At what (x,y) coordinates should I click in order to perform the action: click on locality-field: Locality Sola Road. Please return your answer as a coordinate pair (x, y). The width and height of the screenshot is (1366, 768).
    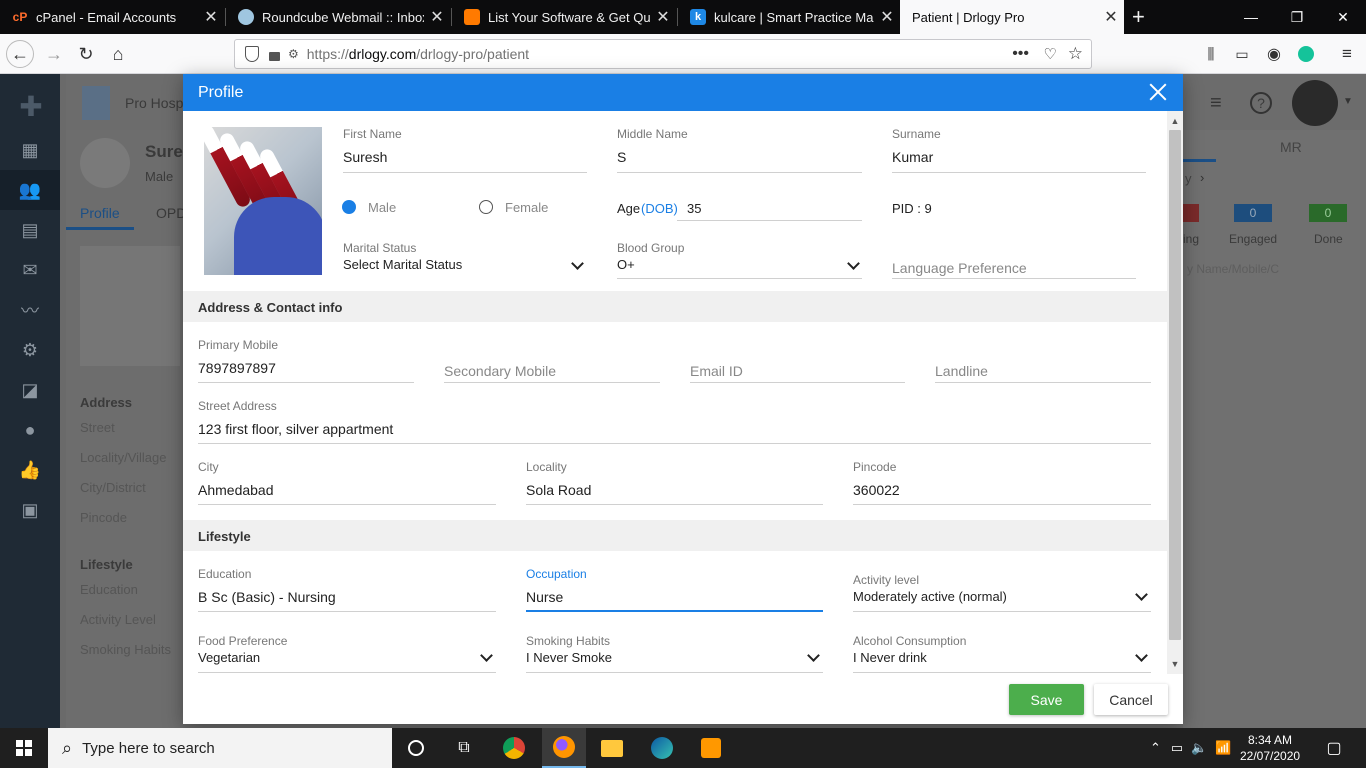
    Looking at the image, I should click on (674, 483).